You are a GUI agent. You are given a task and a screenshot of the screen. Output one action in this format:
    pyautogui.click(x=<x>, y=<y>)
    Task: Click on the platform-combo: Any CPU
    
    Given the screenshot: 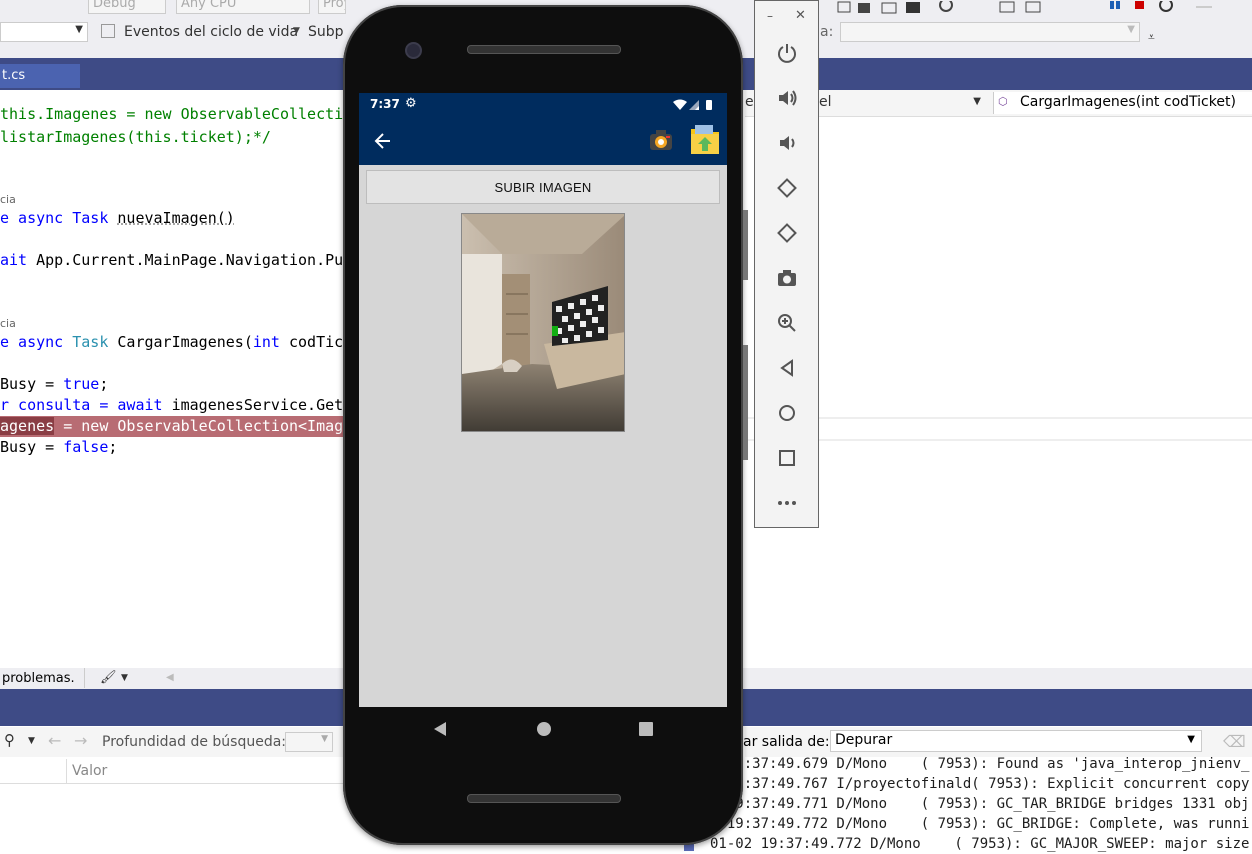 What is the action you would take?
    pyautogui.click(x=243, y=7)
    